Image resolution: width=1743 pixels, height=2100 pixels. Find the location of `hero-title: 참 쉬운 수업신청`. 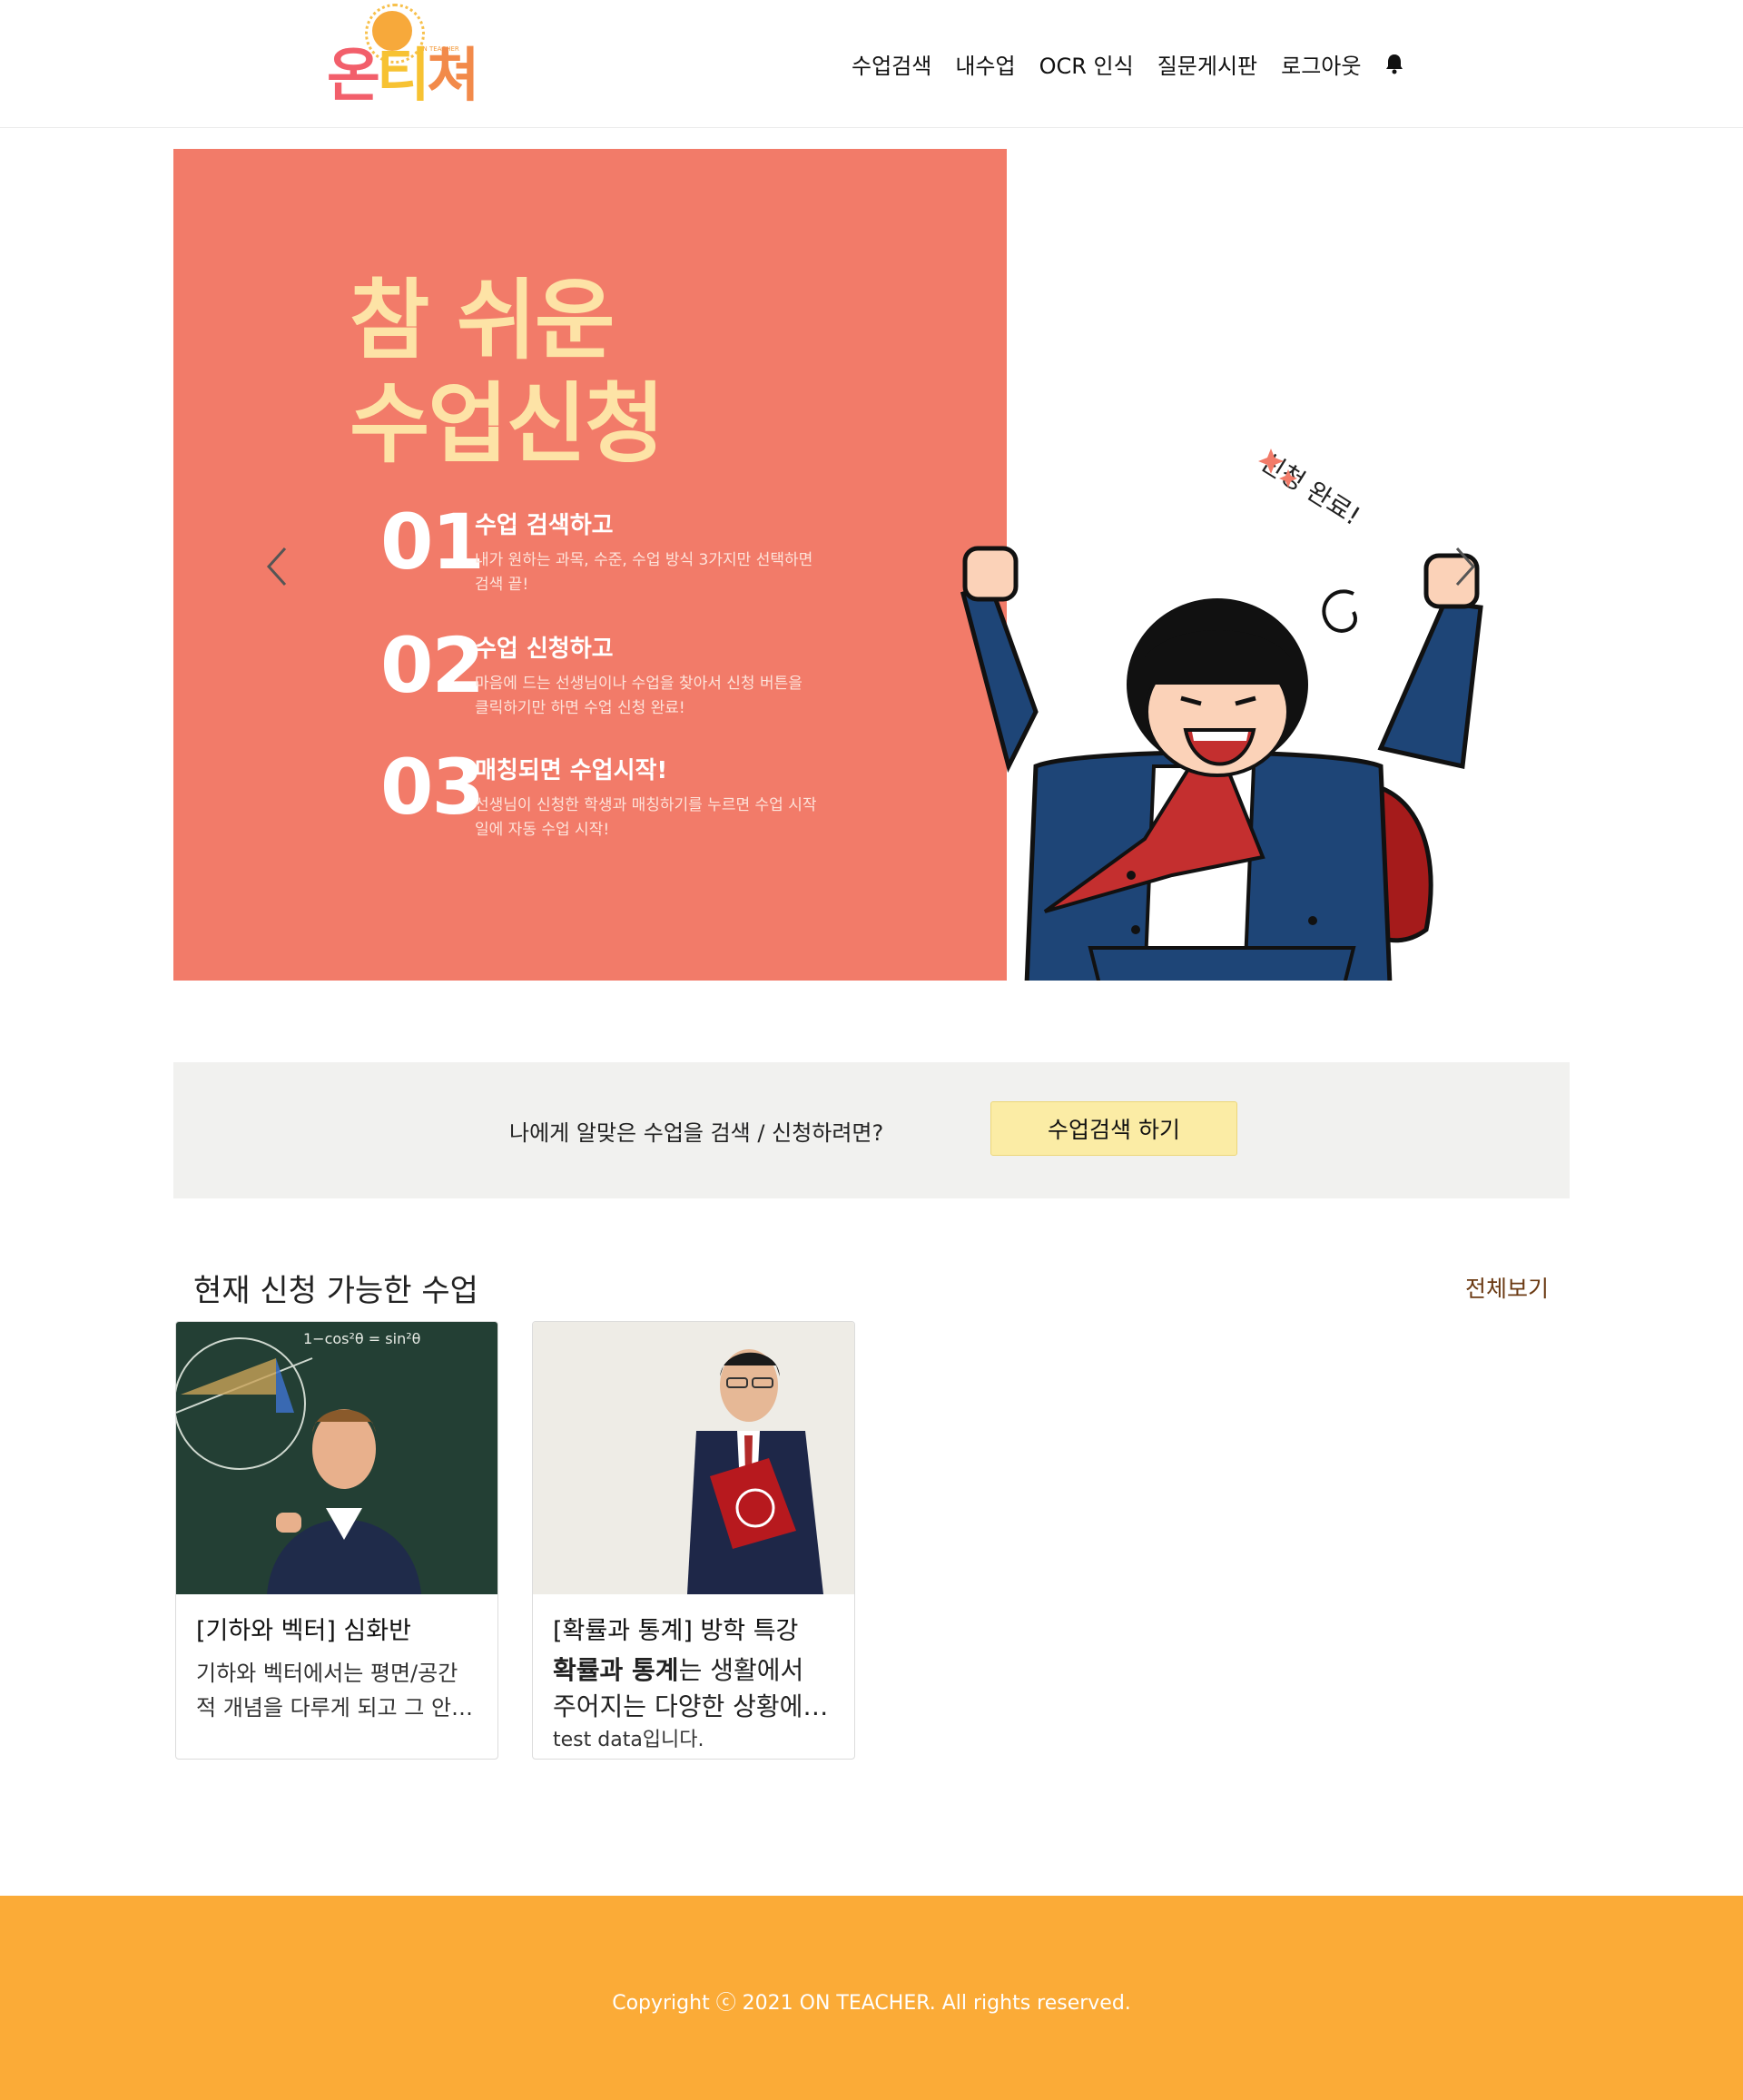

hero-title: 참 쉬운 수업신청 is located at coordinates (507, 372).